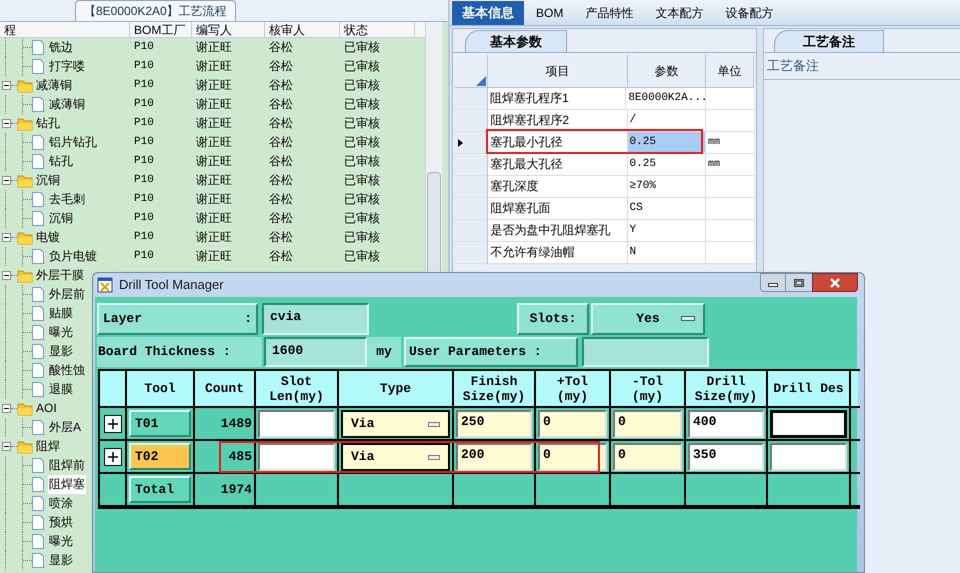  I want to click on minimize-button, so click(773, 282).